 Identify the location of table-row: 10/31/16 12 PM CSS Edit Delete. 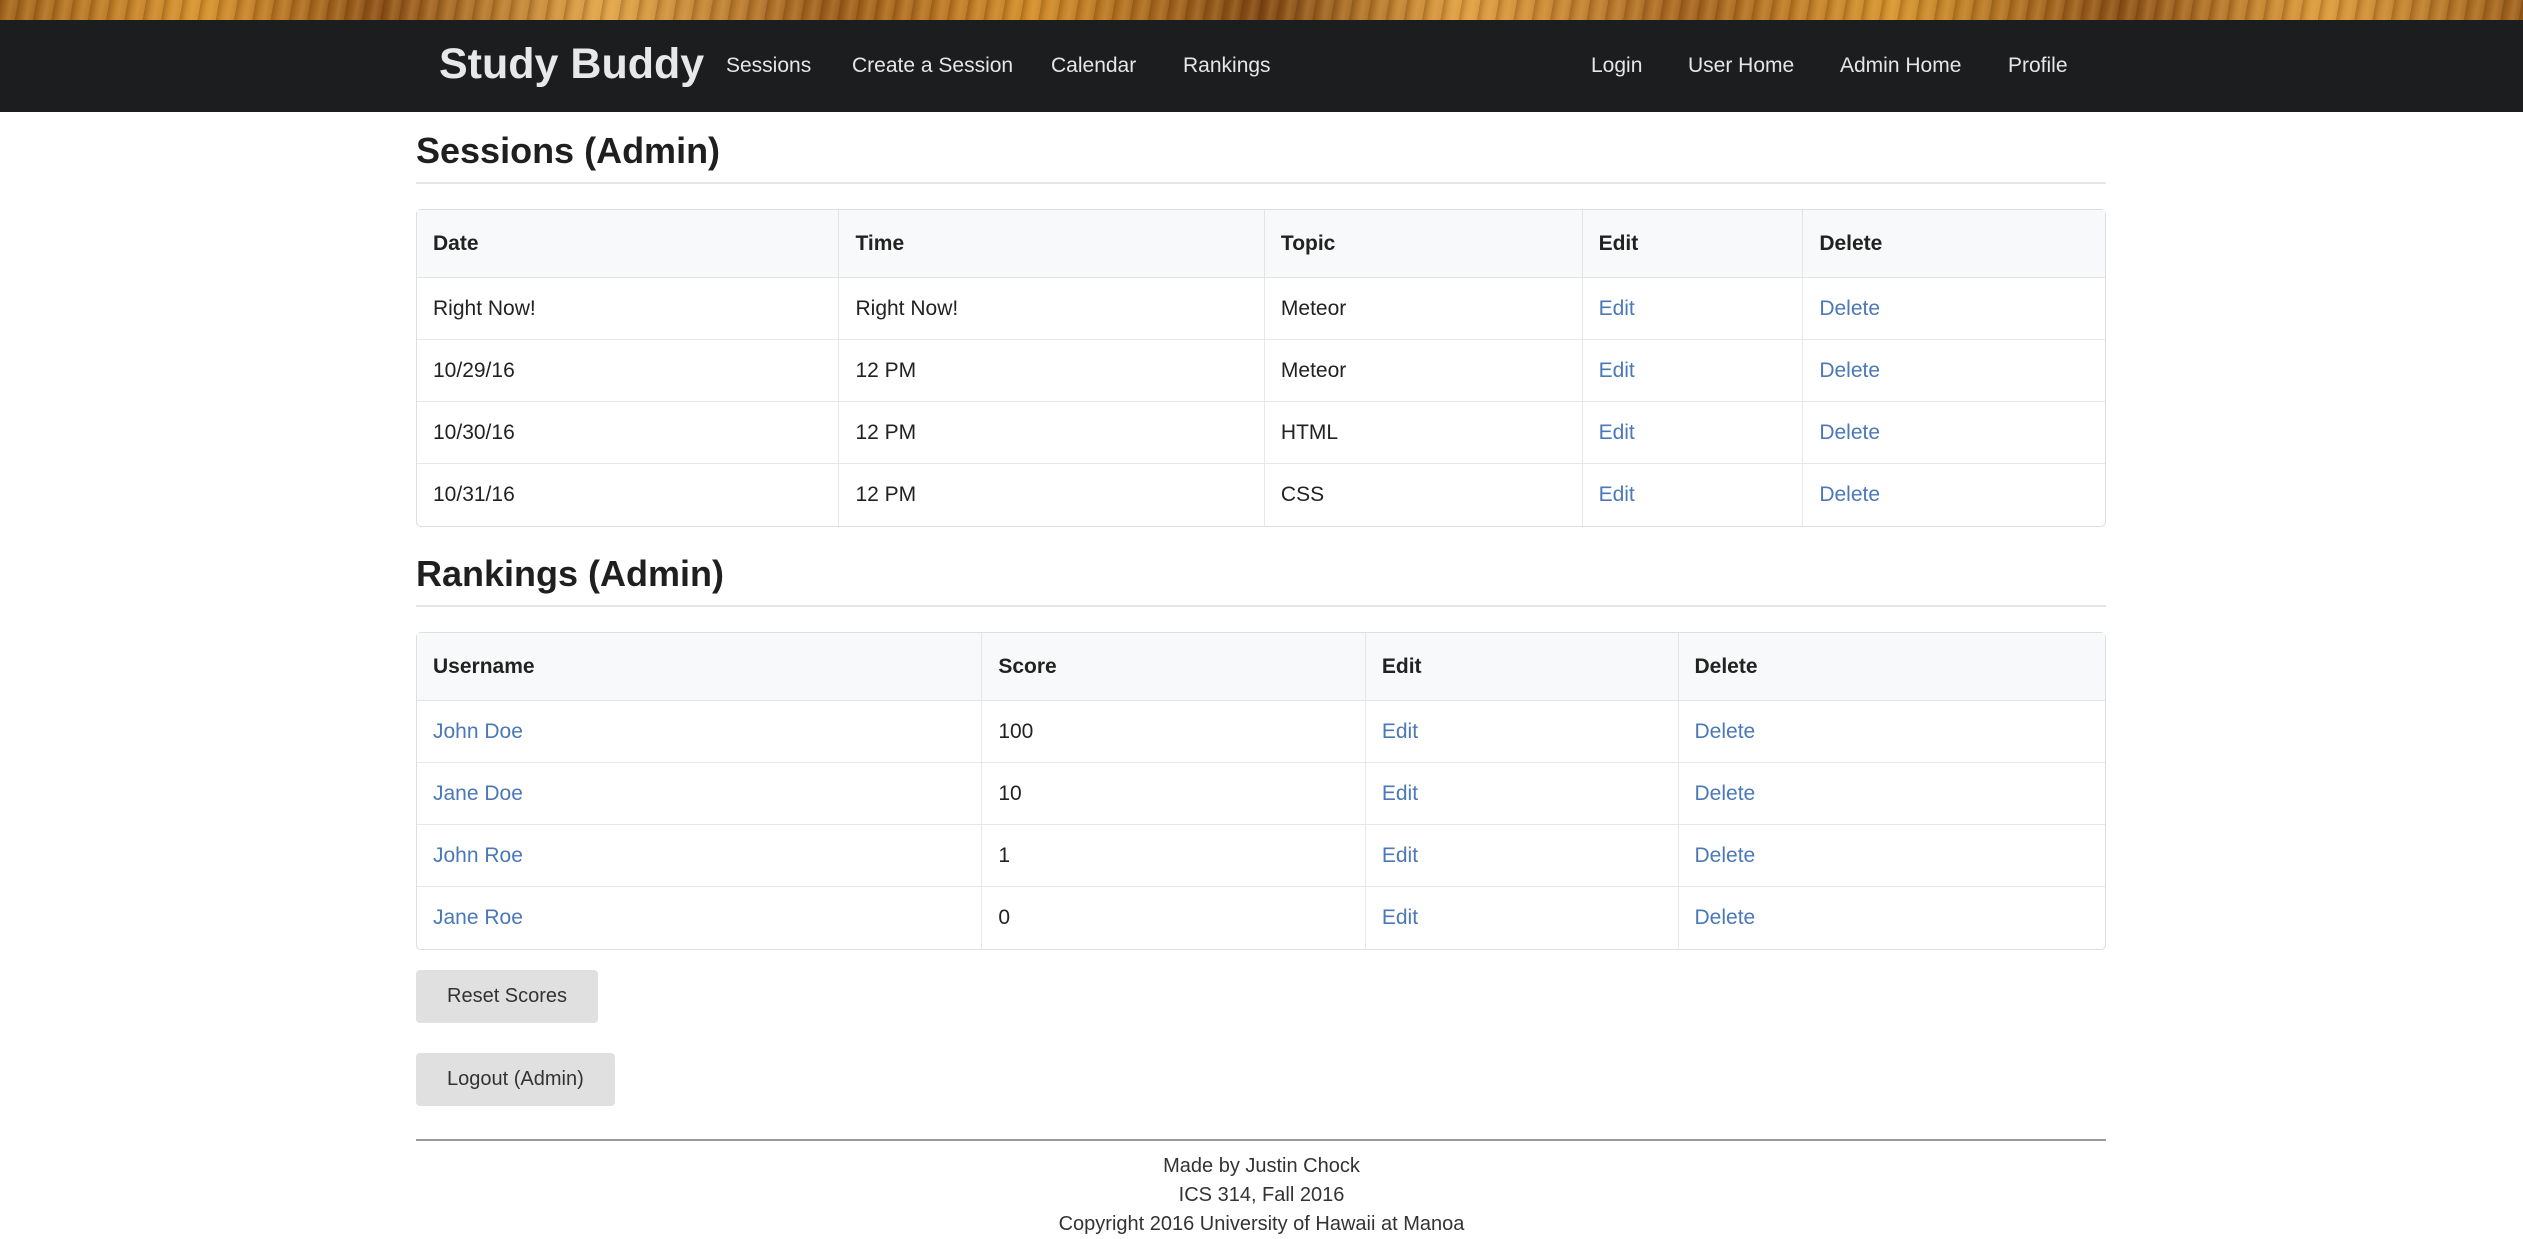
(1261, 495).